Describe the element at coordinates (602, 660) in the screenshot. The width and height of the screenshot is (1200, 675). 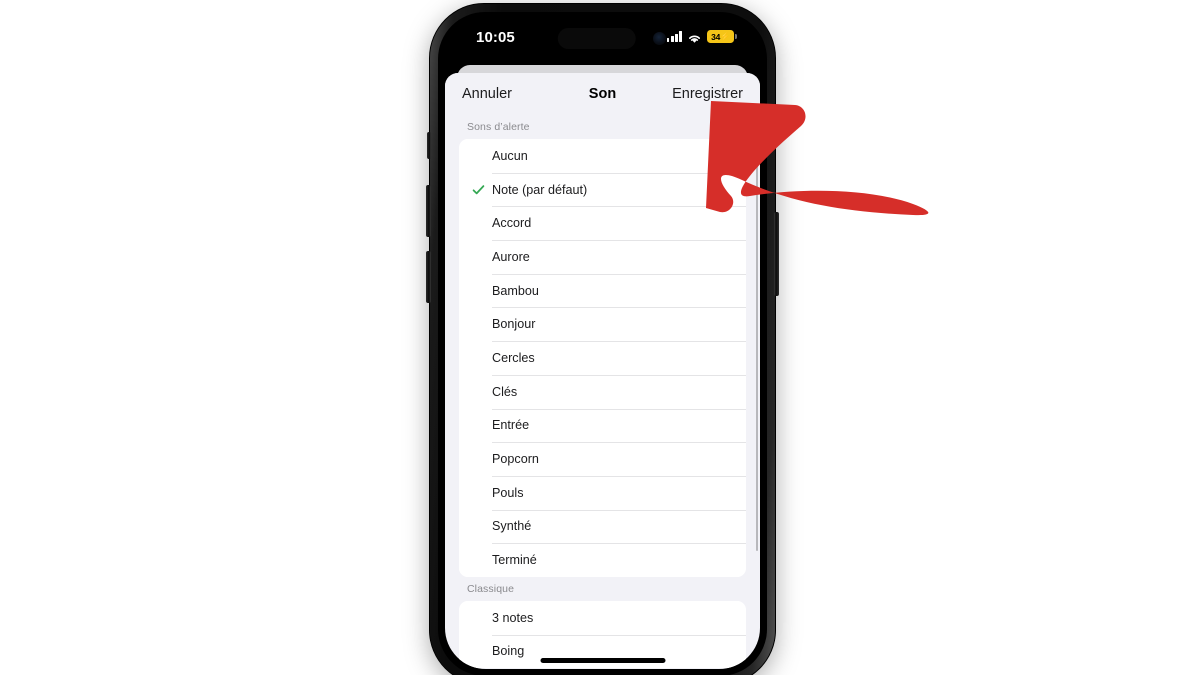
I see `home-indicator` at that location.